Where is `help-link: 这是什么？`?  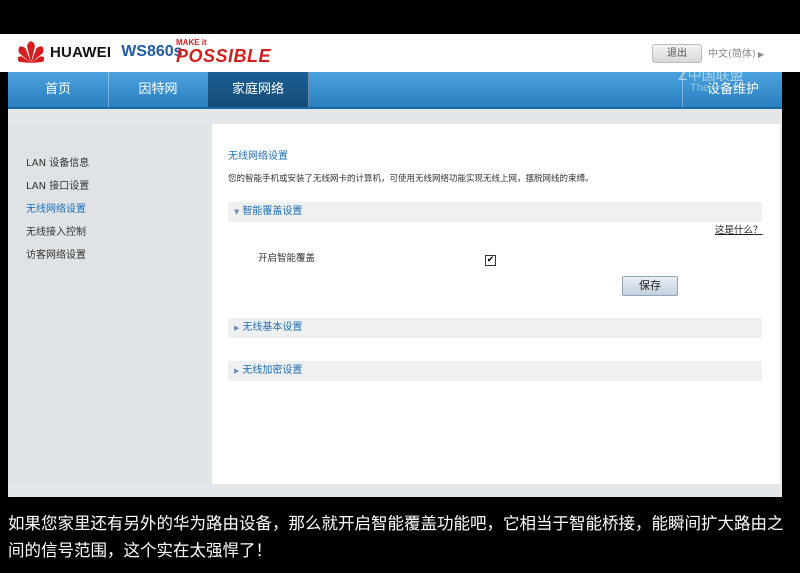 help-link: 这是什么？ is located at coordinates (739, 229).